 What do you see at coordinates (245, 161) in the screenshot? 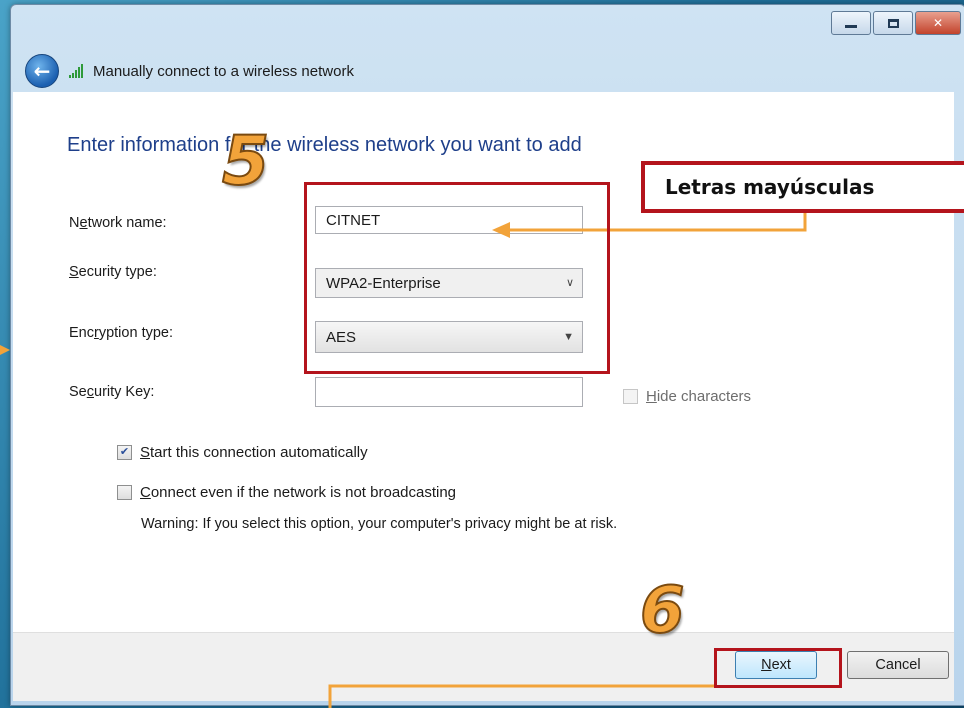
I see `step-5-label: 5` at bounding box center [245, 161].